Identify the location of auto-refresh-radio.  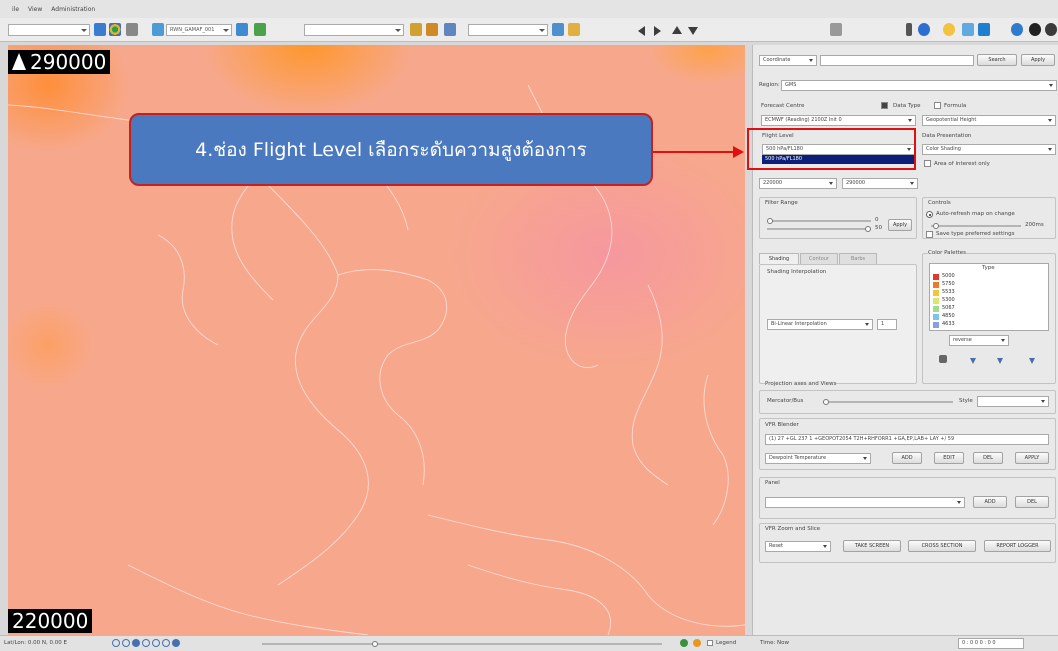
(929, 214).